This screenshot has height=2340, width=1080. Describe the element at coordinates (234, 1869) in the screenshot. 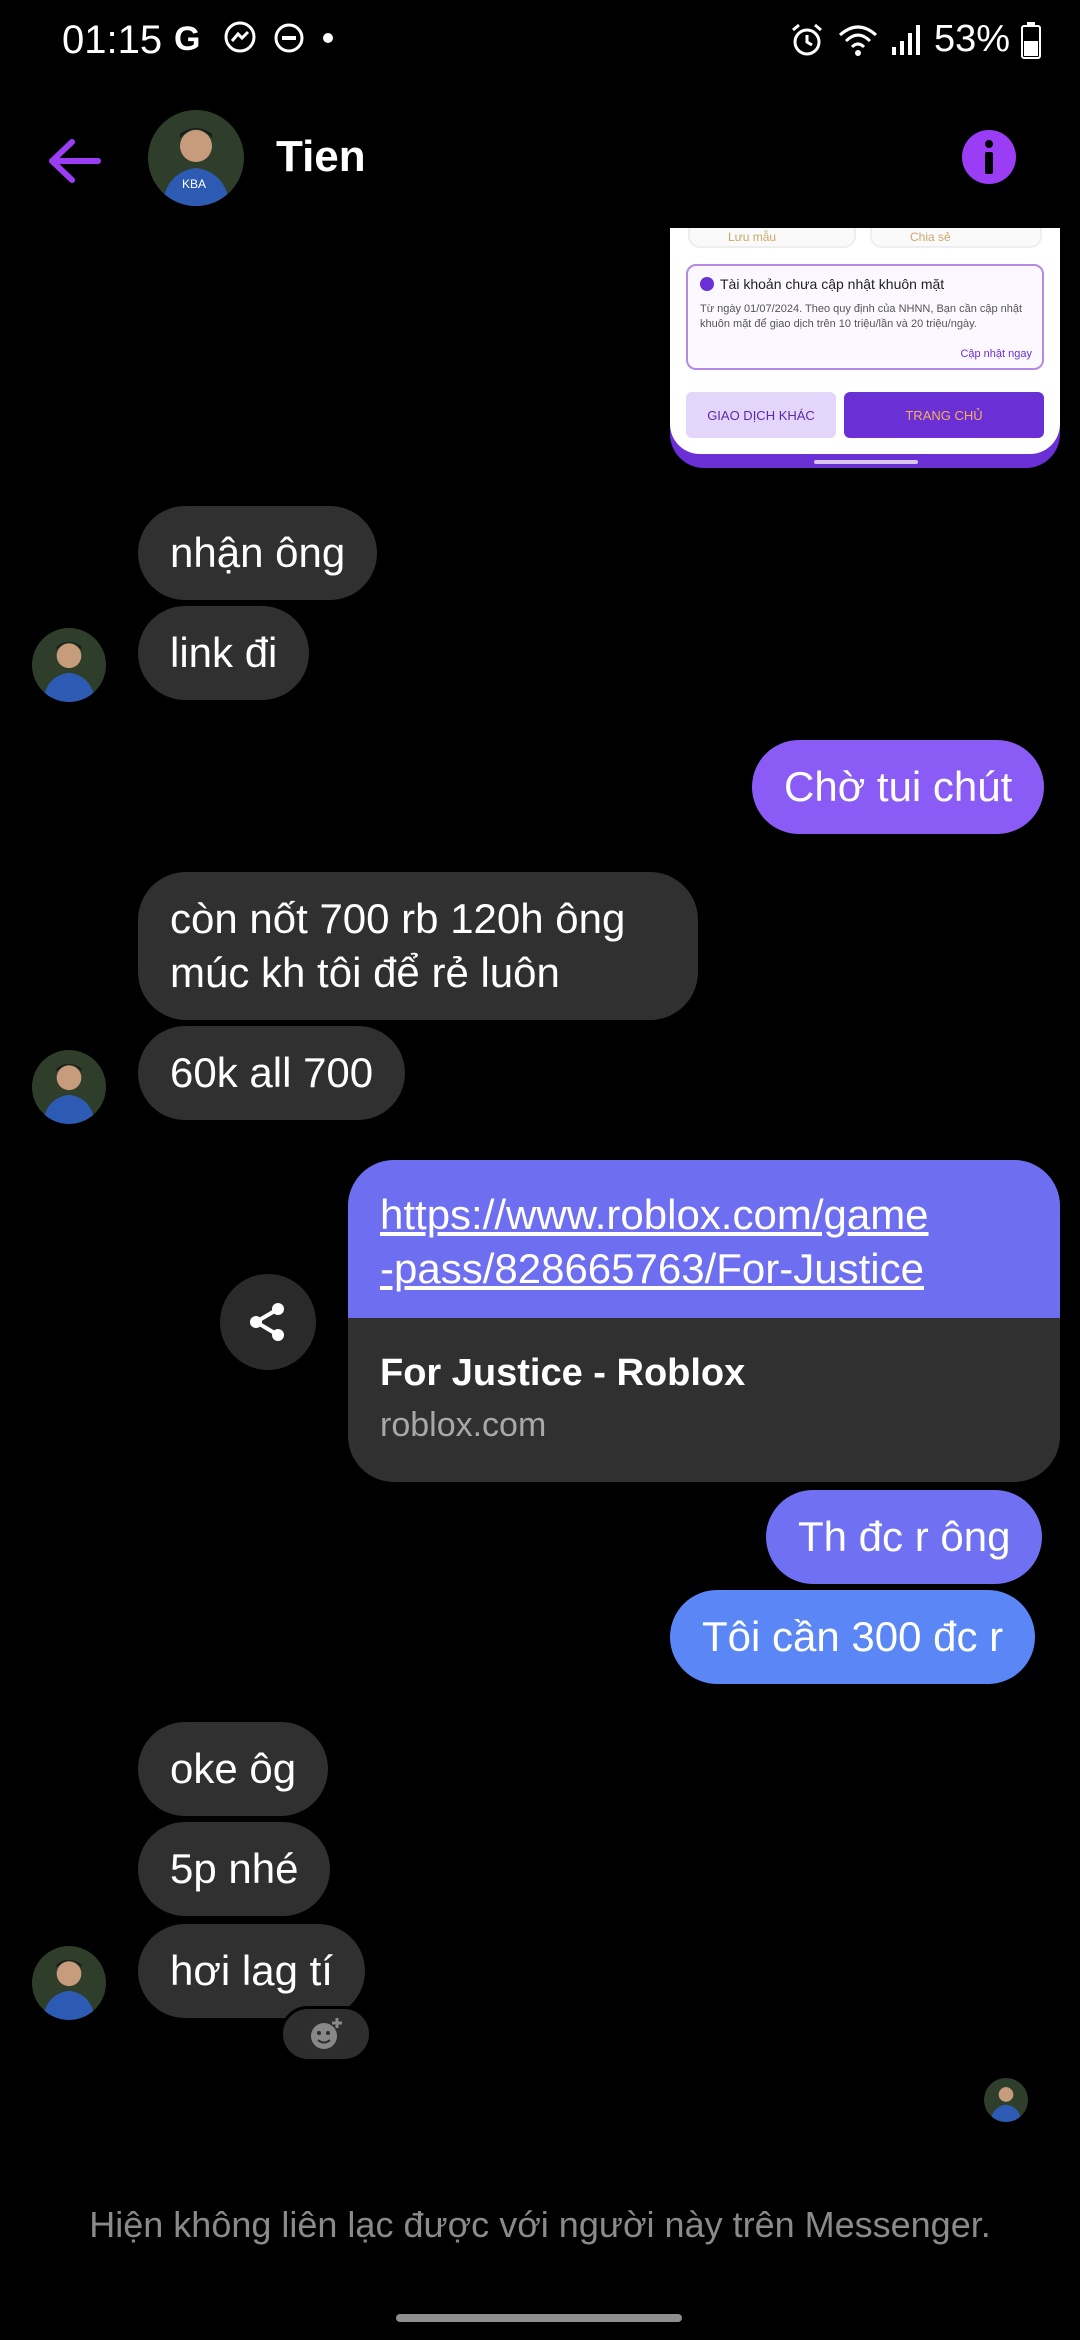

I see `incoming-message: 5p nhé` at that location.